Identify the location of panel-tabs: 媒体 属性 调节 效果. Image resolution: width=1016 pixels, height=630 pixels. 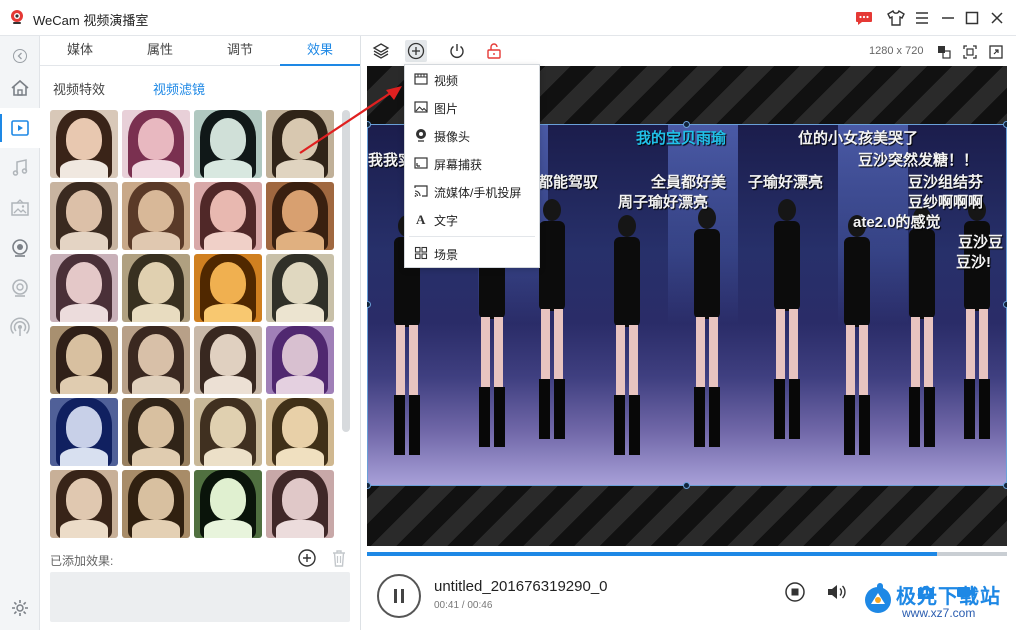
(200, 51).